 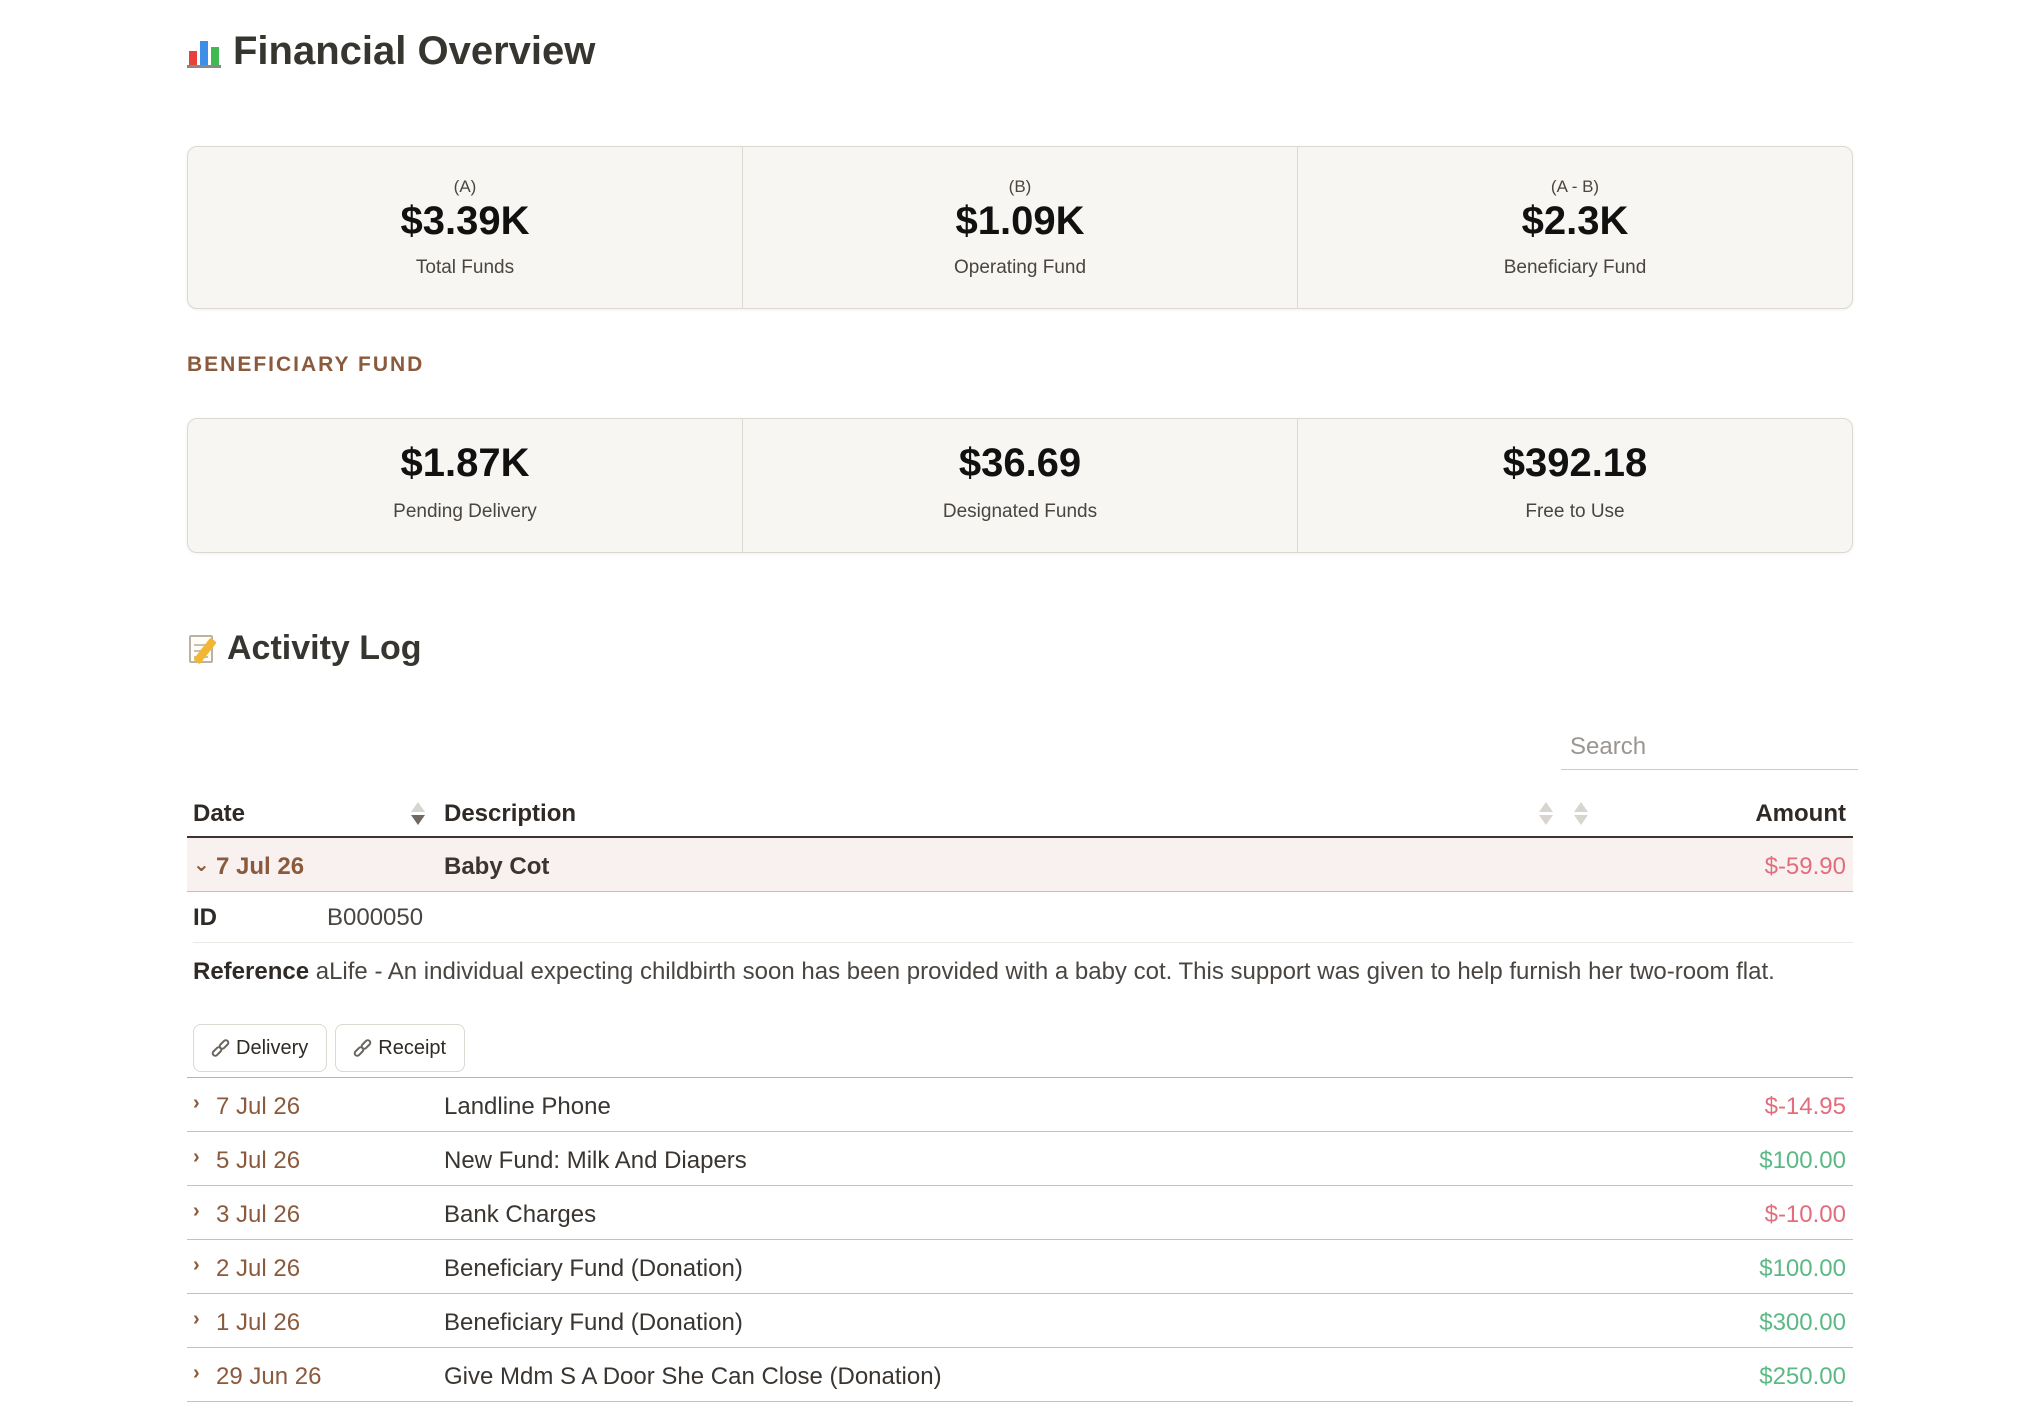 What do you see at coordinates (258, 1268) in the screenshot?
I see `row-date: 2 Jul 26` at bounding box center [258, 1268].